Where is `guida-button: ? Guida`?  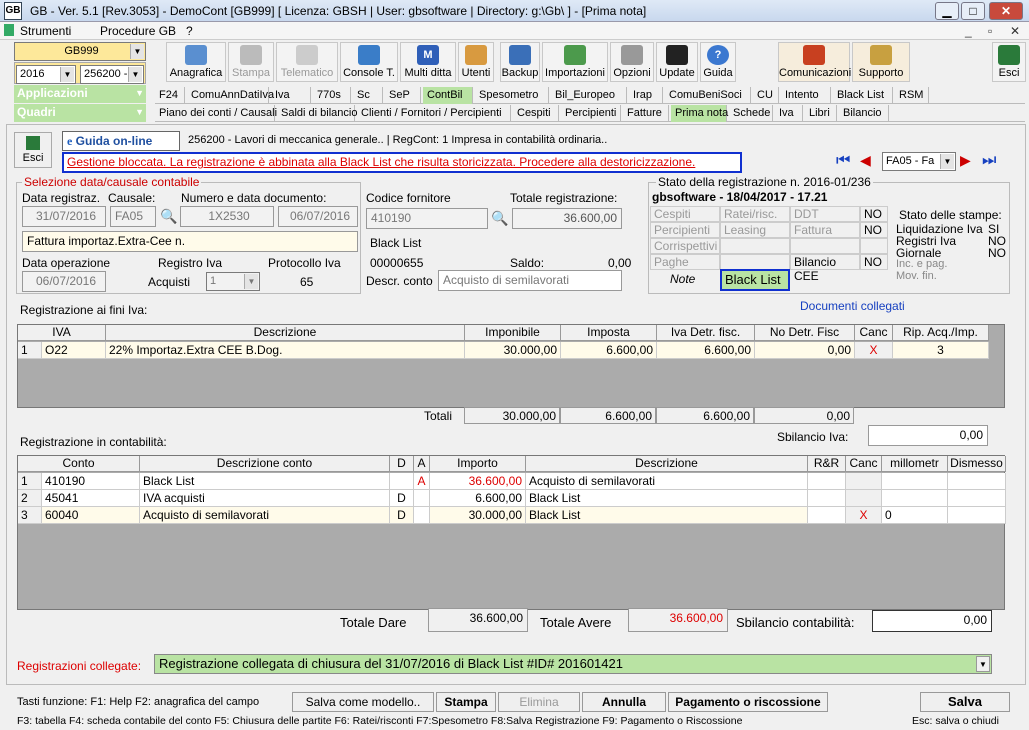
guida-button: ? Guida is located at coordinates (718, 62).